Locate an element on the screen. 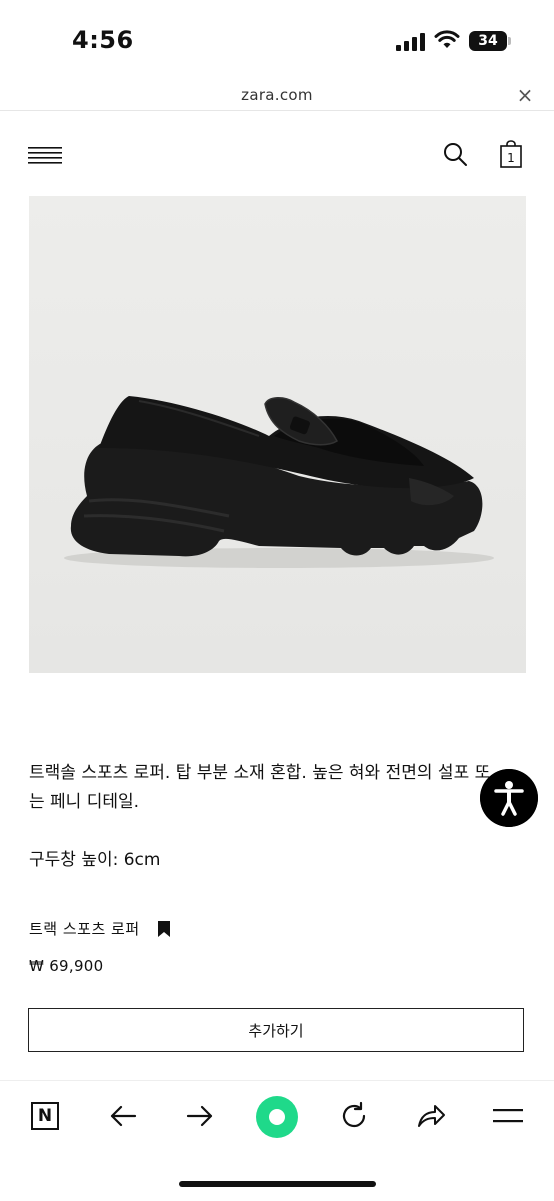  product-description-line2: 는 페니 디테일. is located at coordinates (84, 802).